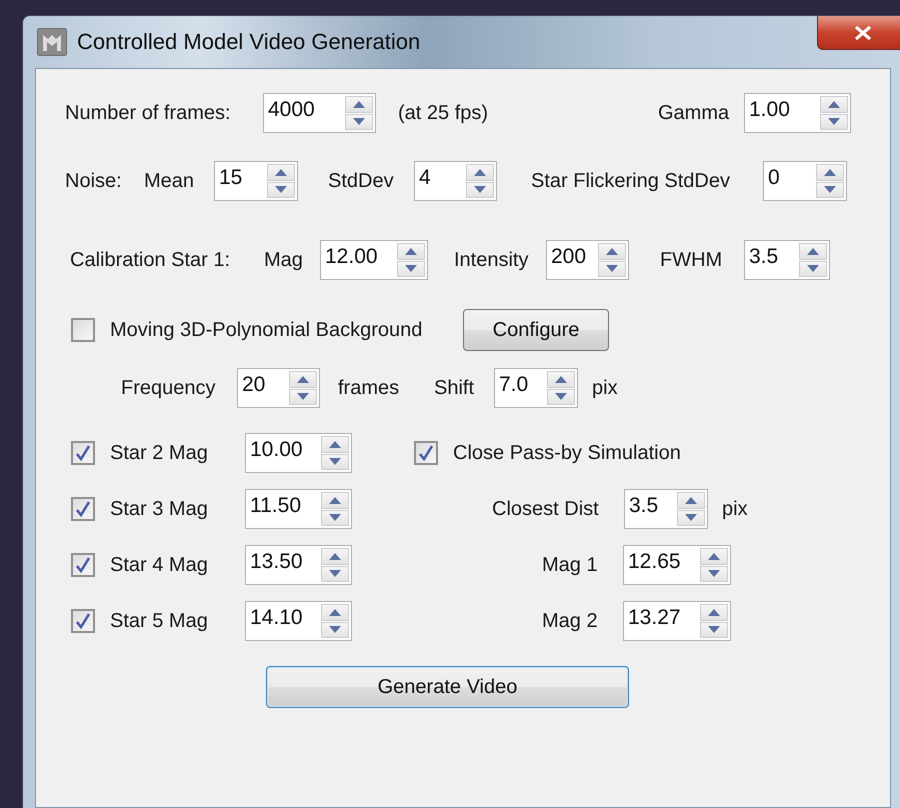 This screenshot has width=900, height=808. Describe the element at coordinates (159, 621) in the screenshot. I see `checkbox-label: Star 5 Mag` at that location.